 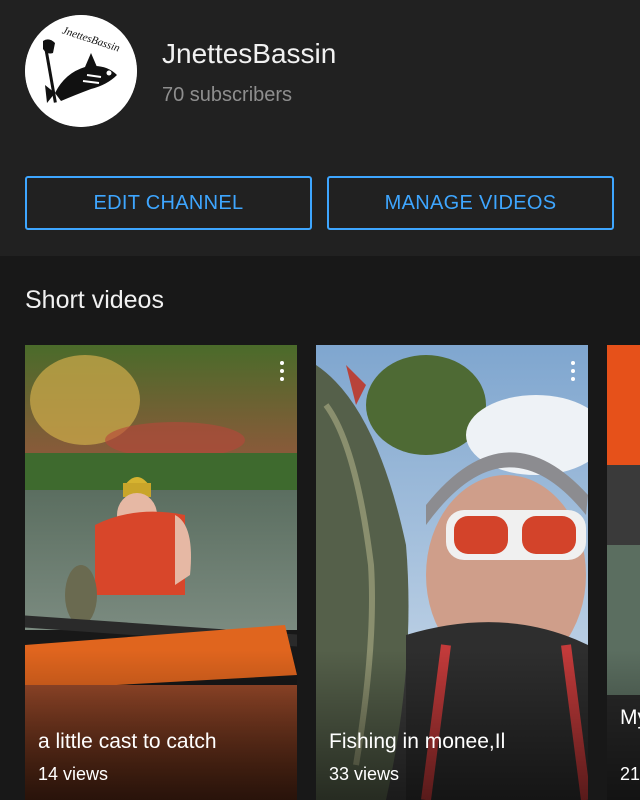 I want to click on edit-channel-button: EDIT CHANNEL, so click(x=168, y=203).